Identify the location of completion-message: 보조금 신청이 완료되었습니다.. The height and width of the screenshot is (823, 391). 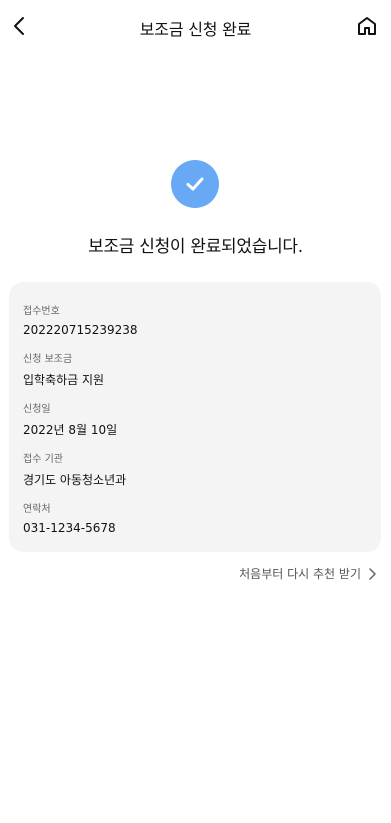
(195, 247).